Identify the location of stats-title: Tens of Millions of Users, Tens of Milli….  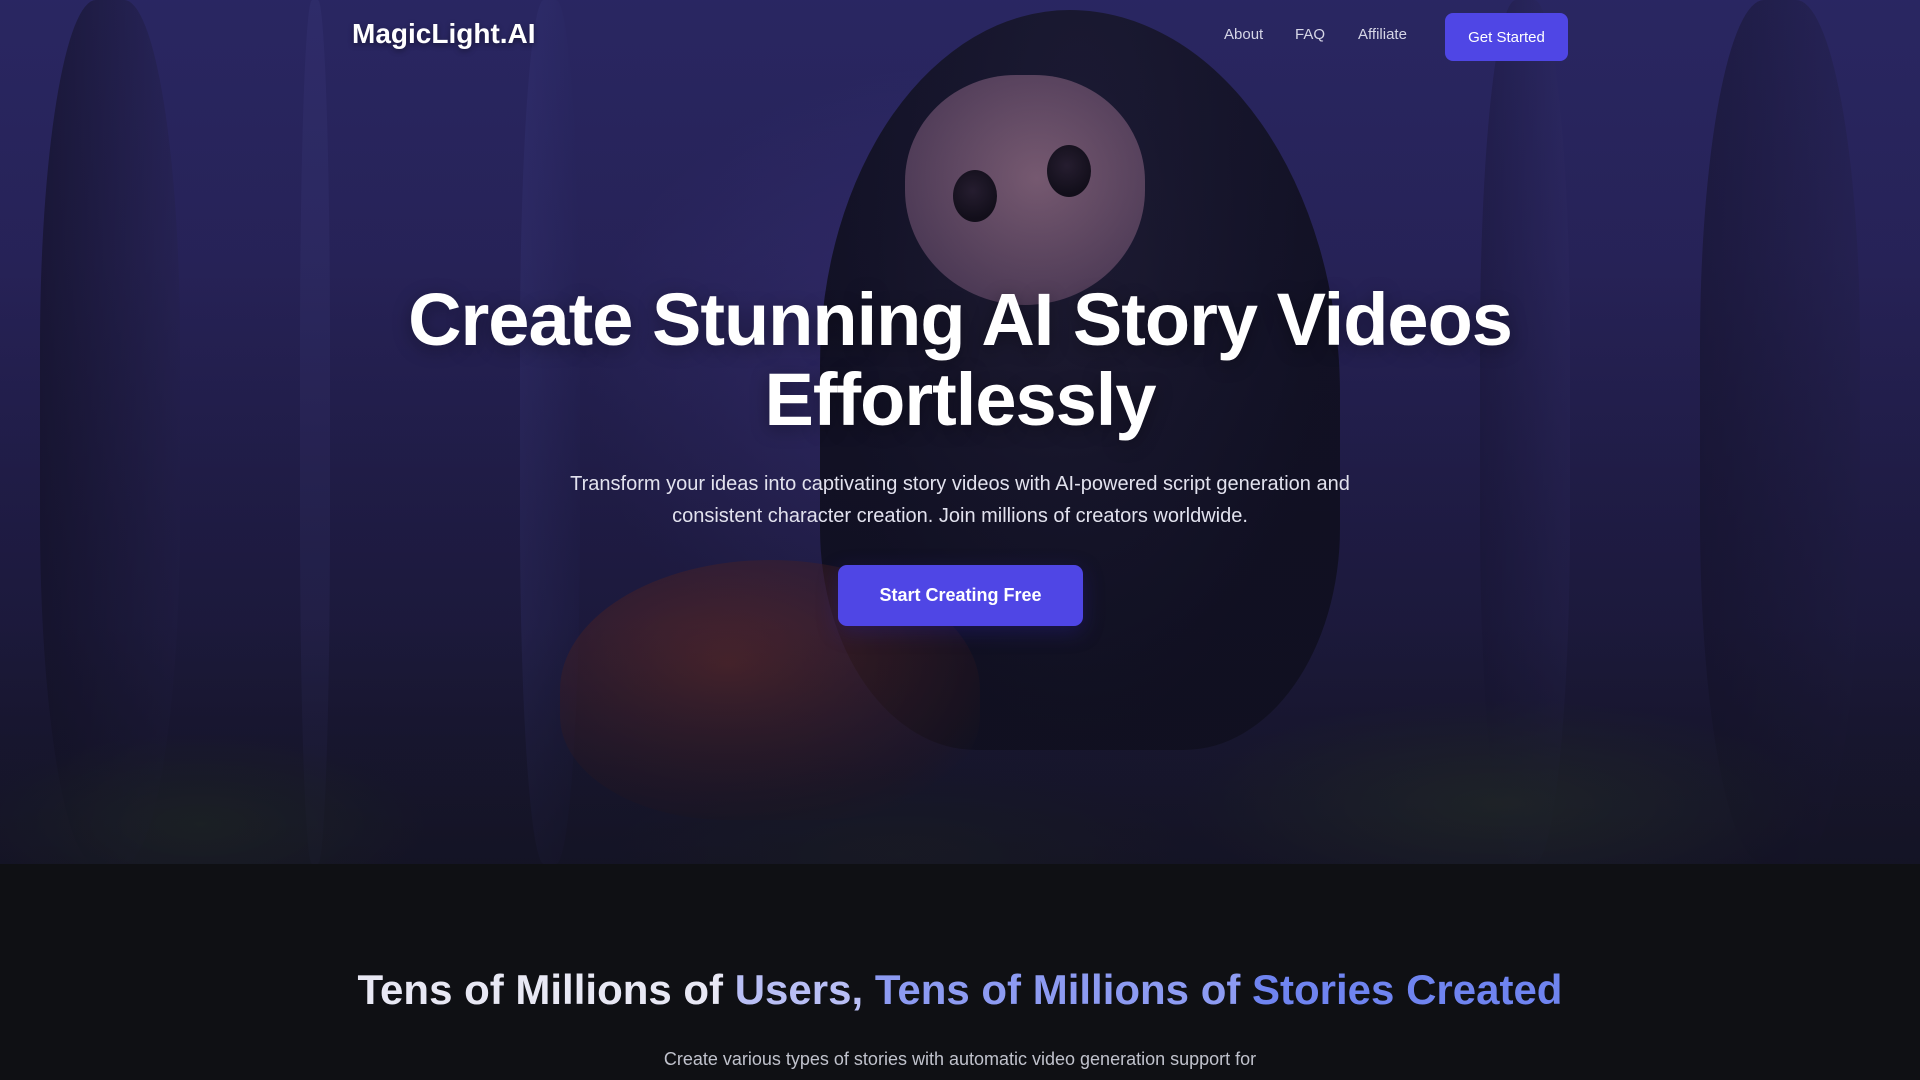
(960, 990).